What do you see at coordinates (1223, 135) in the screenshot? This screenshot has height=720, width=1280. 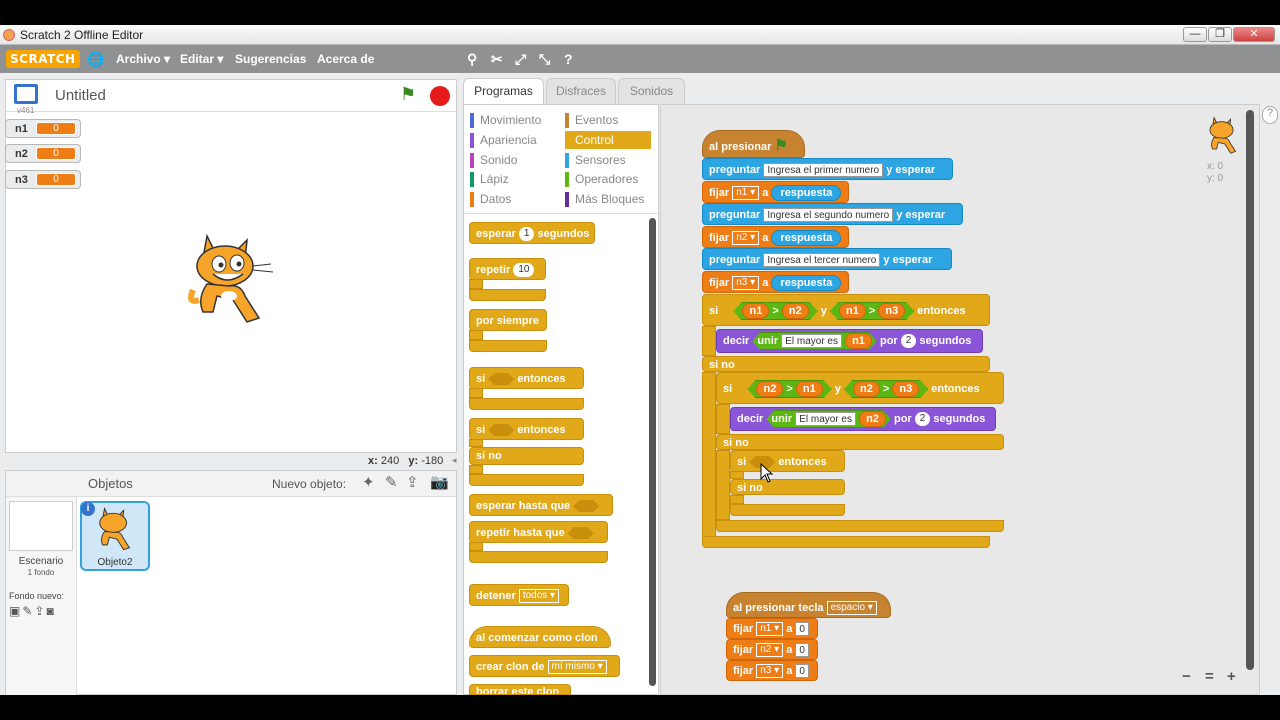 I see `sprite-preview-icon` at bounding box center [1223, 135].